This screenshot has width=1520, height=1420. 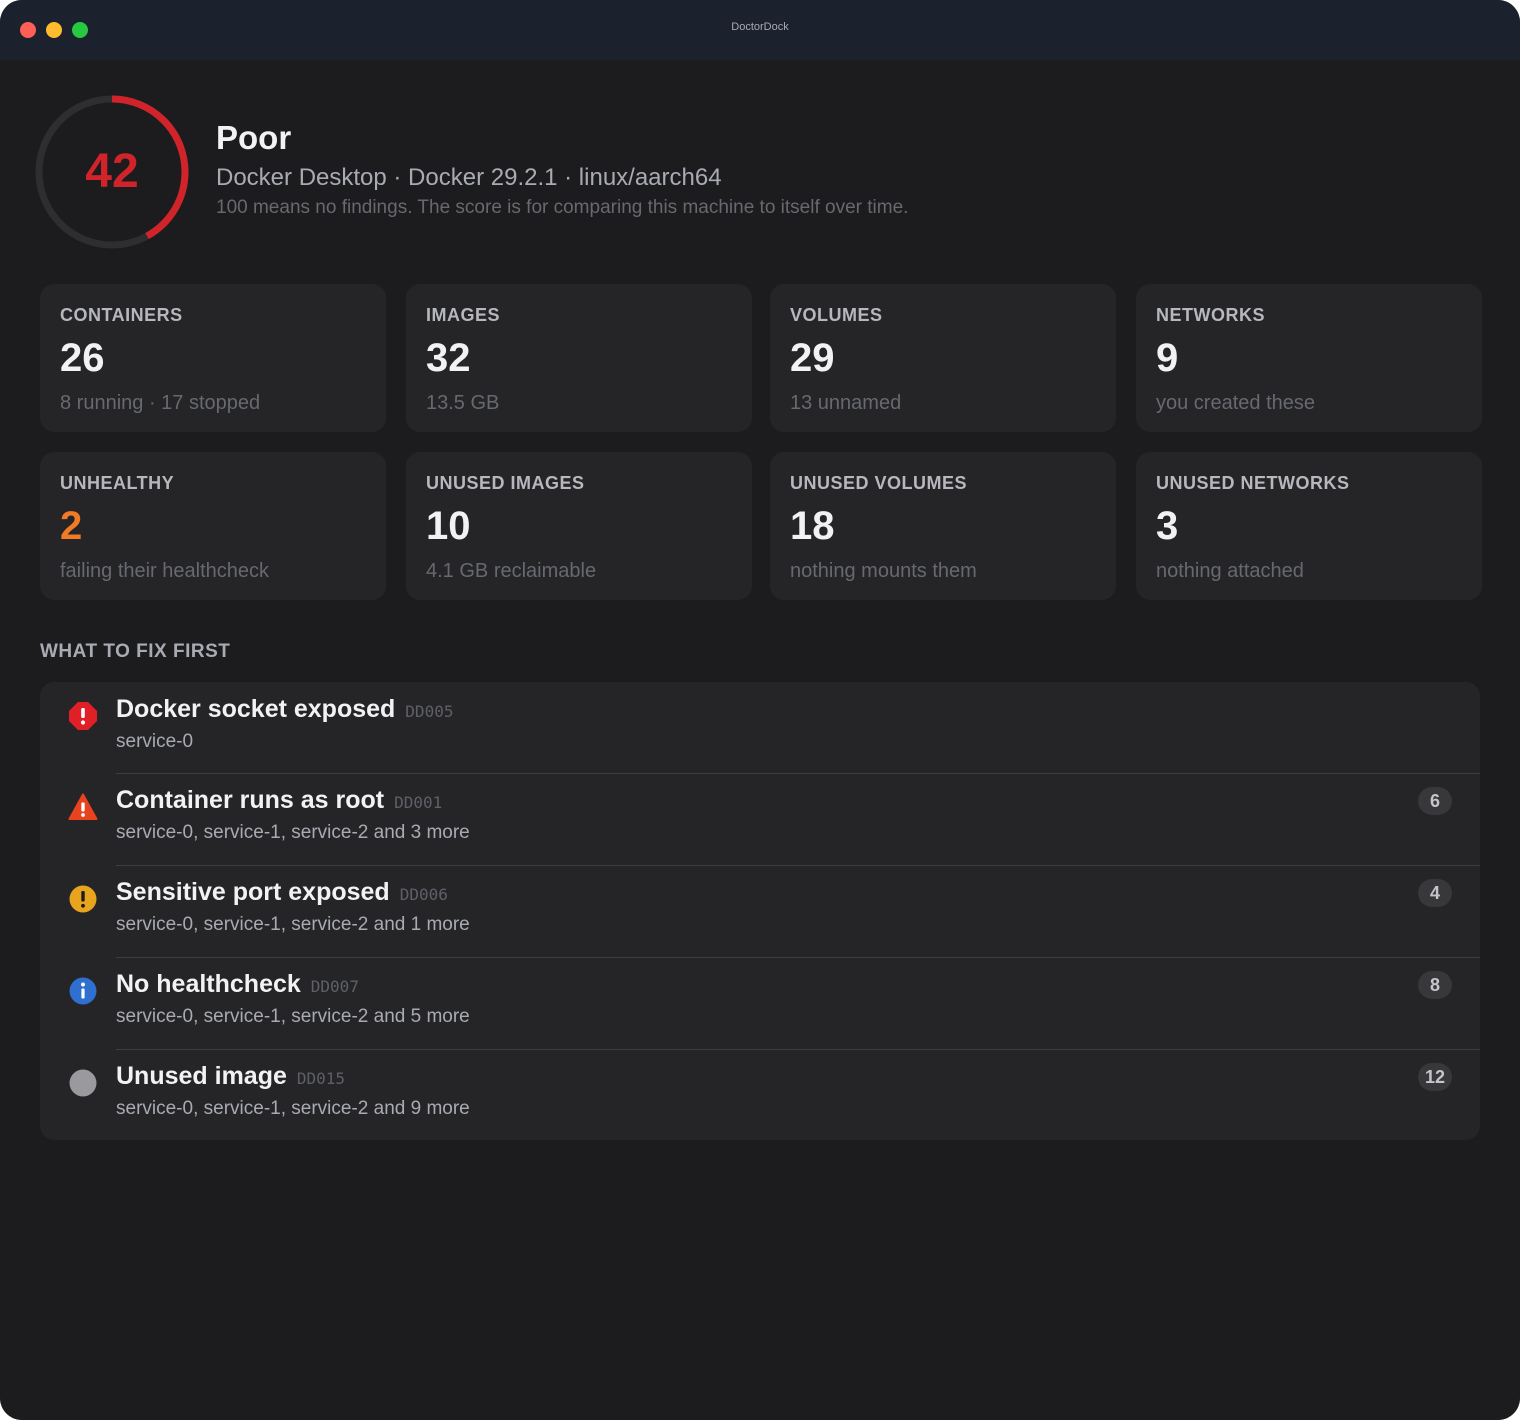 I want to click on stat-subtext: 13.5 GB, so click(x=463, y=403).